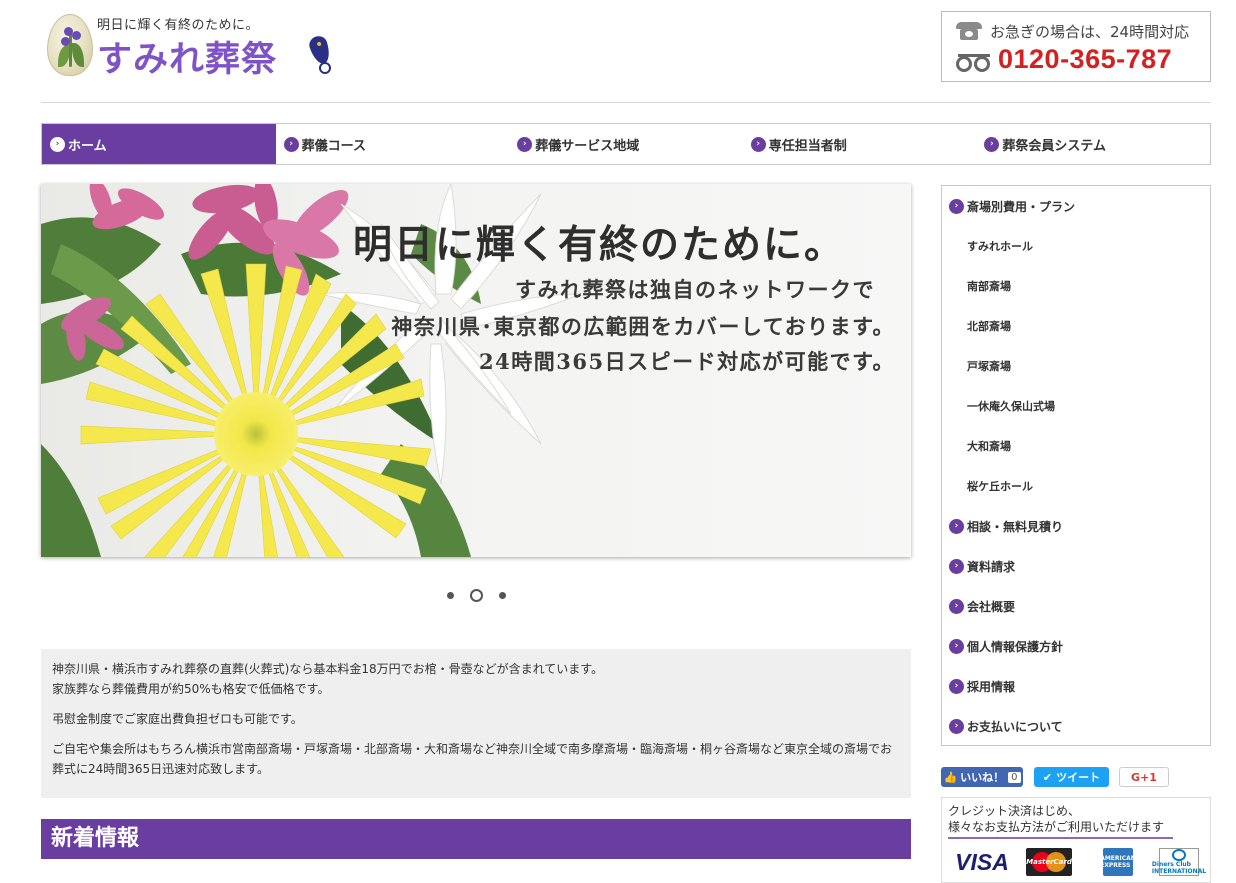 Image resolution: width=1236 pixels, height=883 pixels. Describe the element at coordinates (1076, 726) in the screenshot. I see `sidebar-item-payment: › お支払いについて` at that location.